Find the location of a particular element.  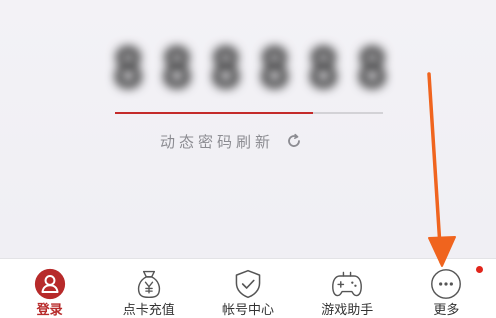

shield-check-icon is located at coordinates (248, 284).